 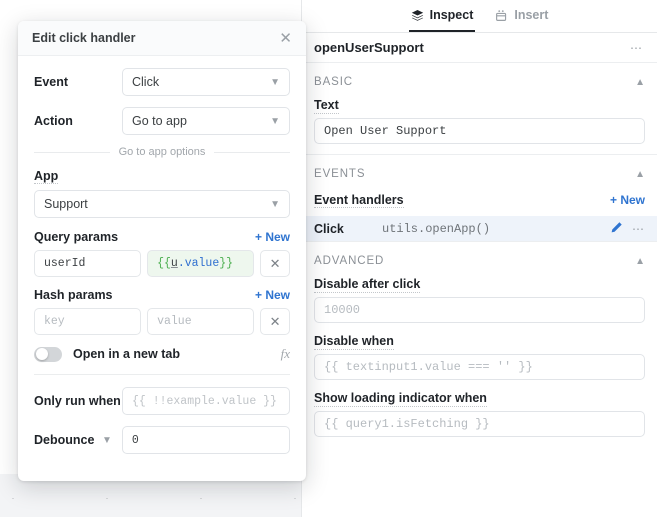 I want to click on add-event-handler-button: + New, so click(x=627, y=200).